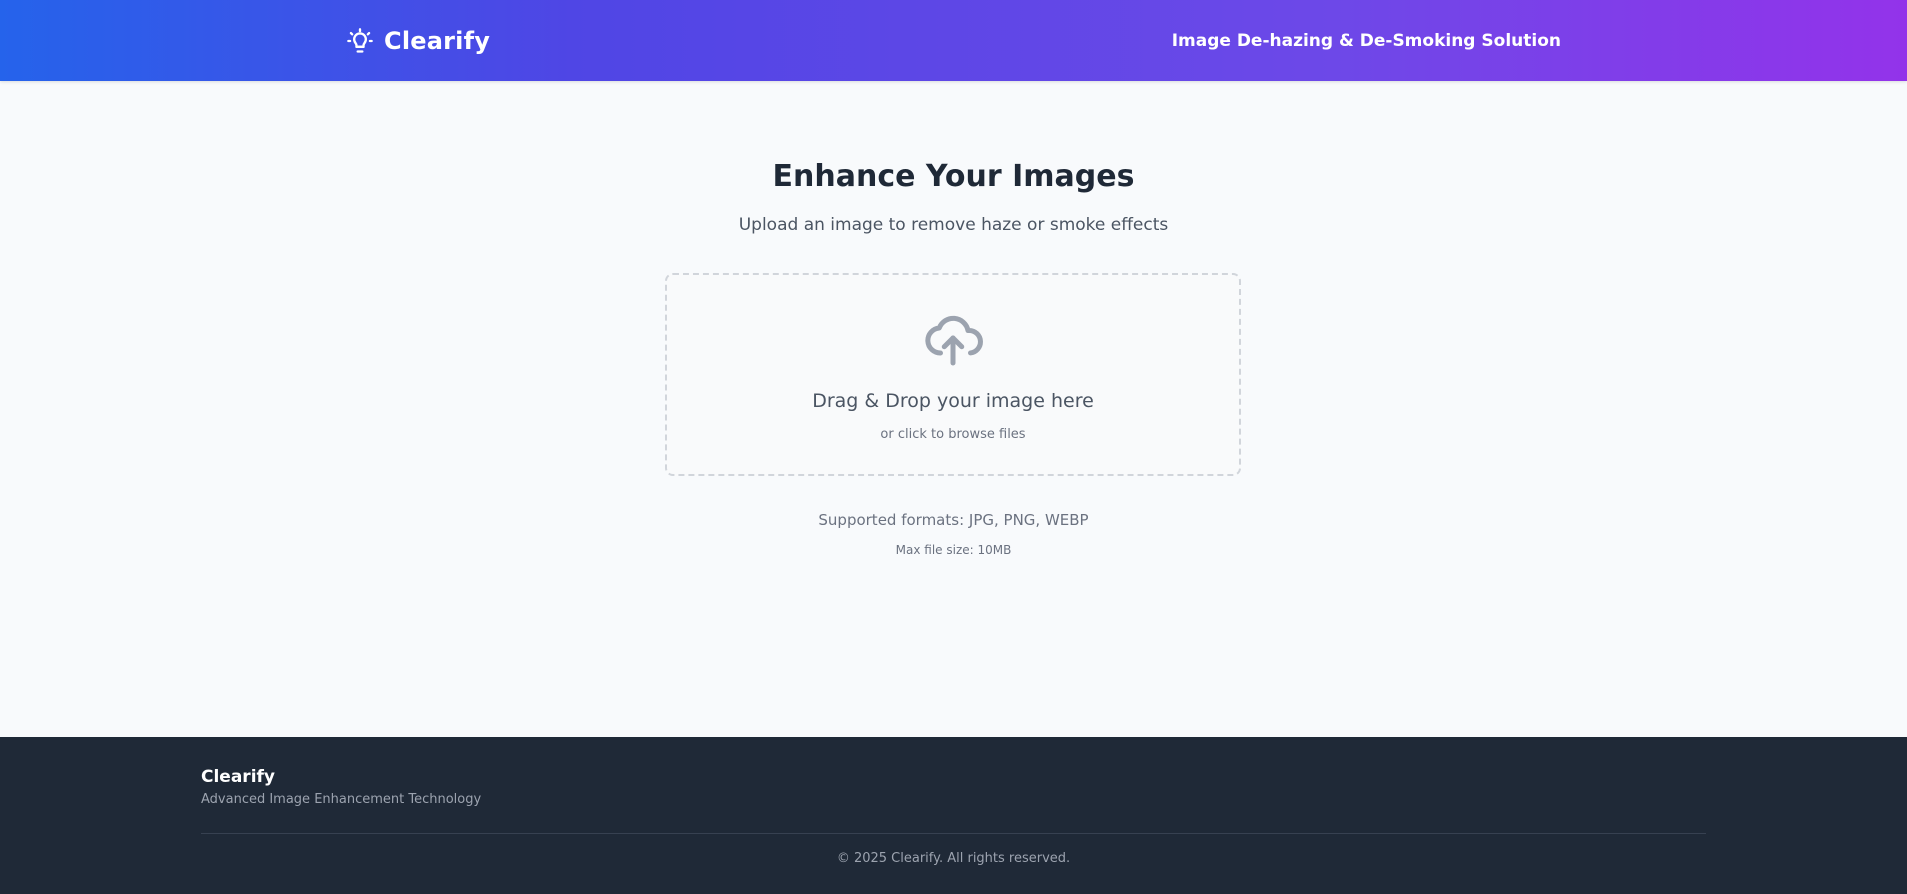 The width and height of the screenshot is (1907, 894). What do you see at coordinates (953, 434) in the screenshot?
I see `dropzone-browse-hint: or click to browse files` at bounding box center [953, 434].